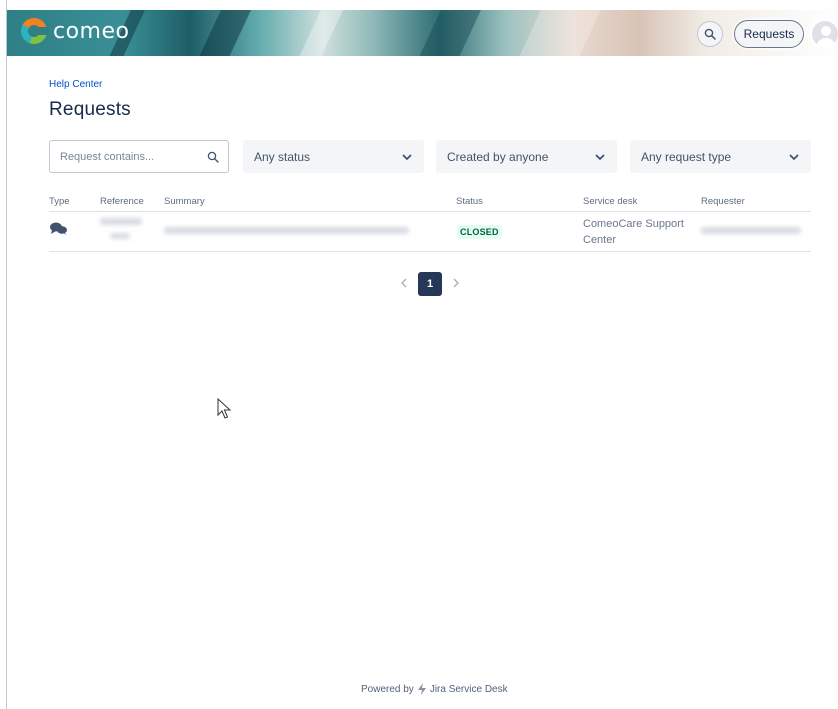 Image resolution: width=838 pixels, height=709 pixels. Describe the element at coordinates (769, 34) in the screenshot. I see `requests-button: Requests` at that location.